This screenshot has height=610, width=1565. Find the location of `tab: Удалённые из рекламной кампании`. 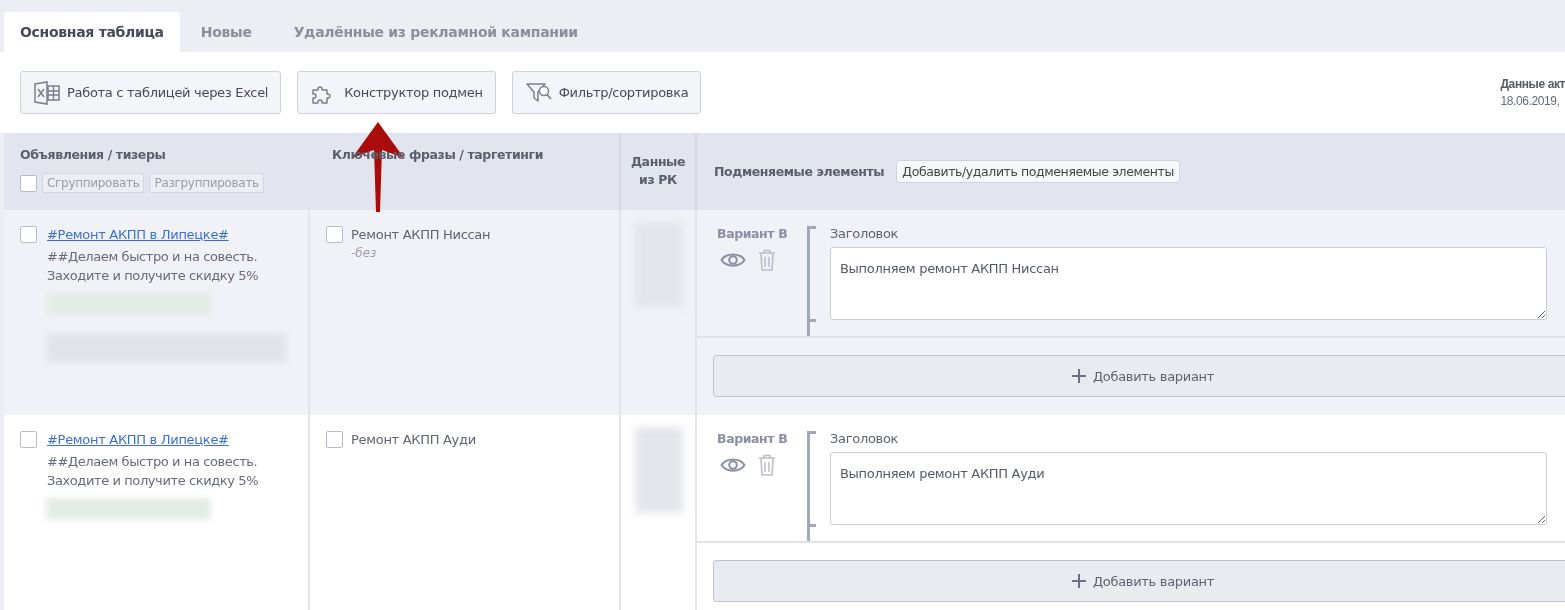

tab: Удалённые из рекламной кампании is located at coordinates (435, 32).